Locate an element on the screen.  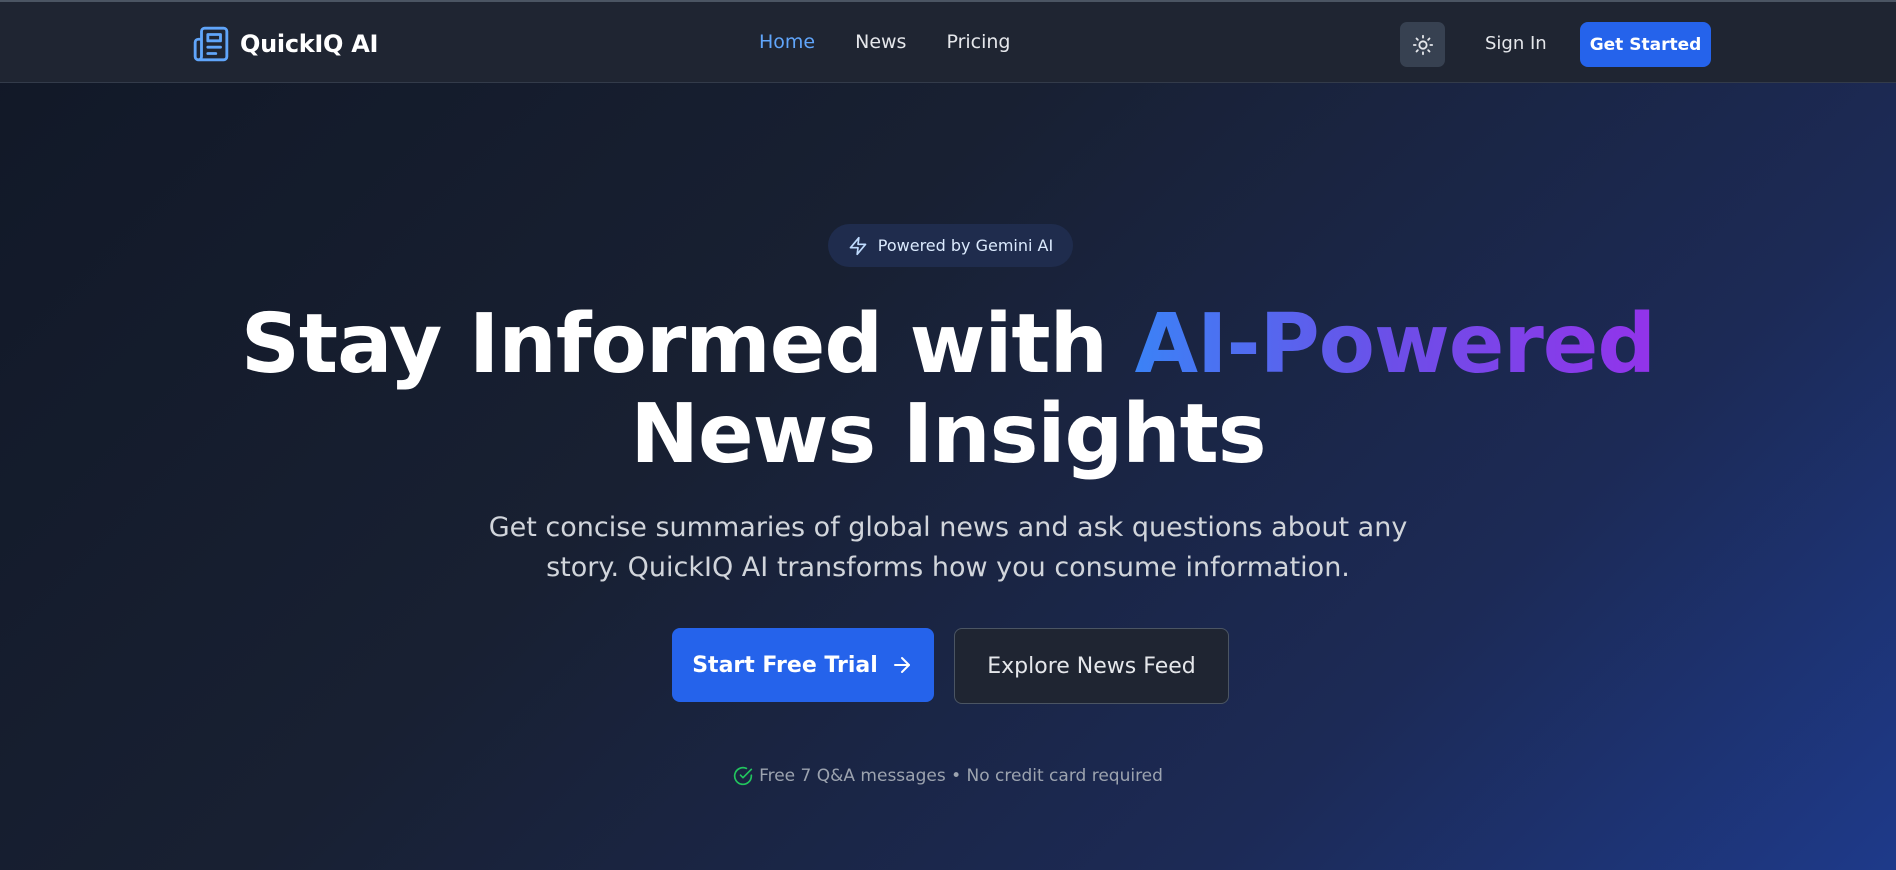
theme-toggle-button is located at coordinates (1422, 44).